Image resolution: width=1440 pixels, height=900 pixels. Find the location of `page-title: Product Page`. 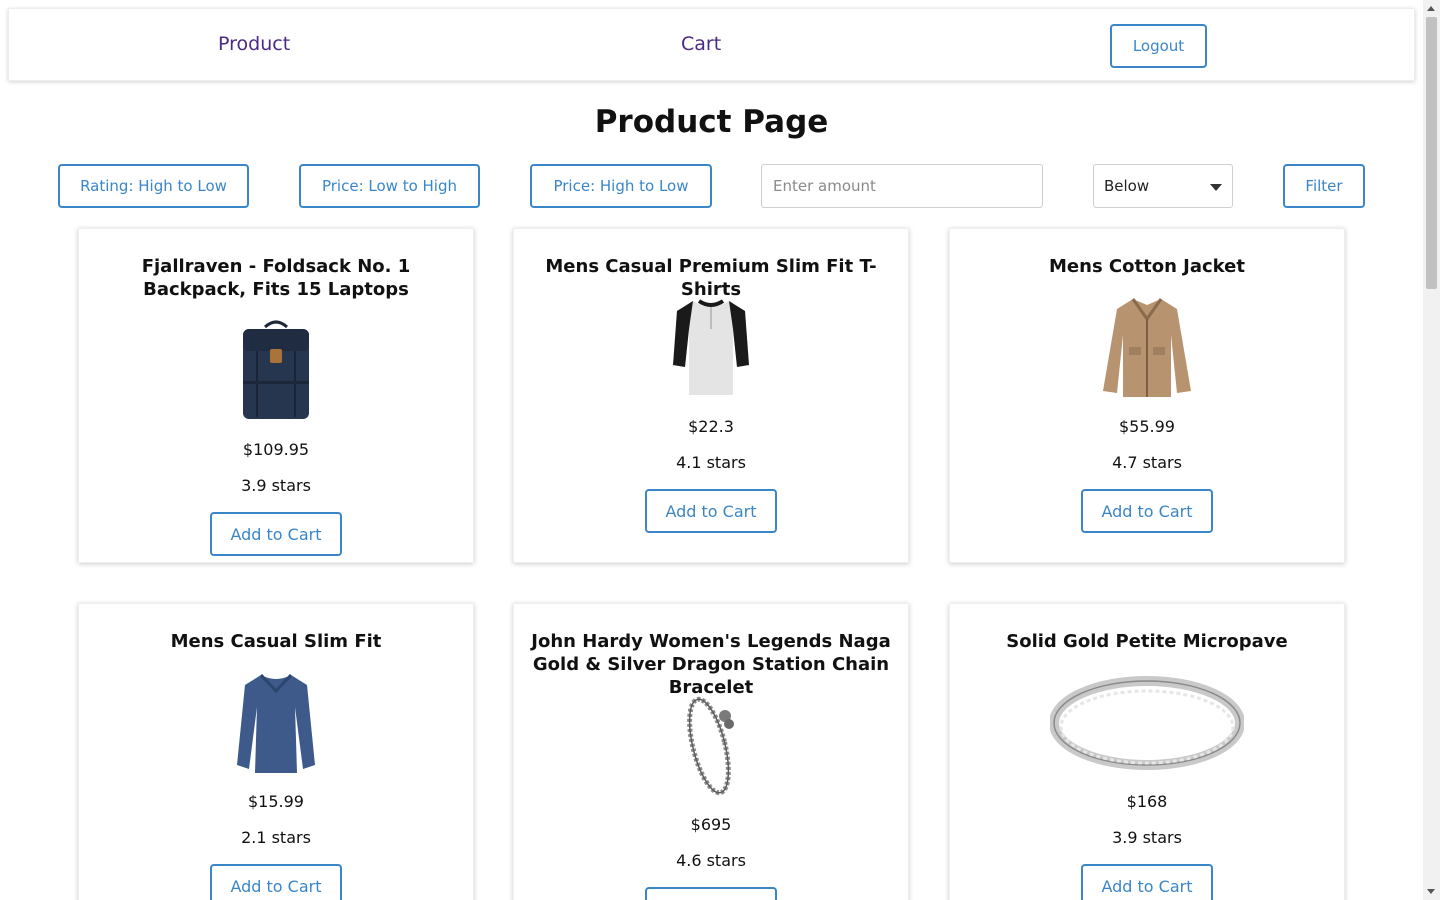

page-title: Product Page is located at coordinates (711, 122).